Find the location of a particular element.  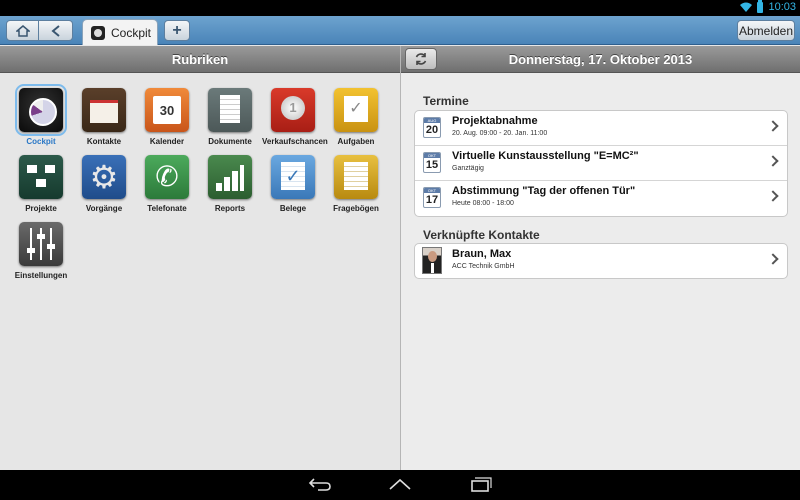

app-verkaufschancen: Verkaufschancen is located at coordinates (295, 115).